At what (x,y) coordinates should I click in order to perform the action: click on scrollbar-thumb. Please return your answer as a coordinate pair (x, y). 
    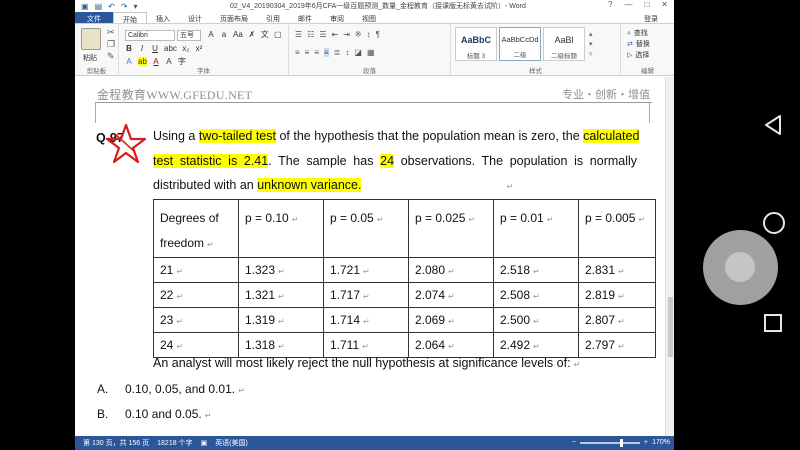
    Looking at the image, I should click on (670, 327).